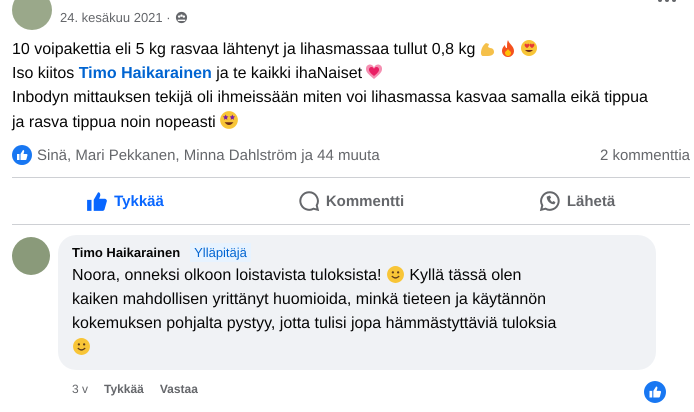  Describe the element at coordinates (126, 252) in the screenshot. I see `comment-author: Timo Haikarainen` at that location.